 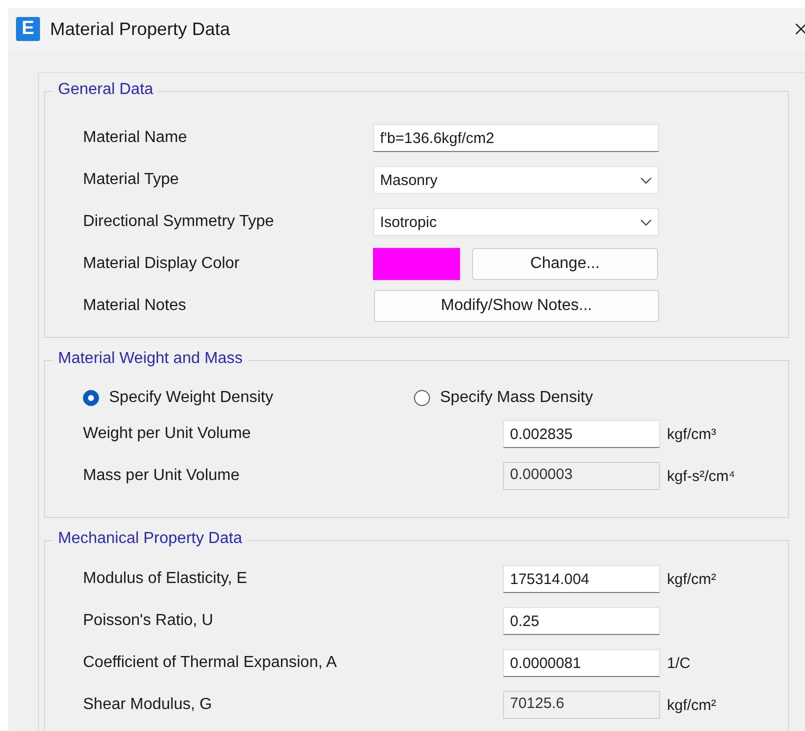 I want to click on unit-label: kgf/cm³, so click(x=691, y=434).